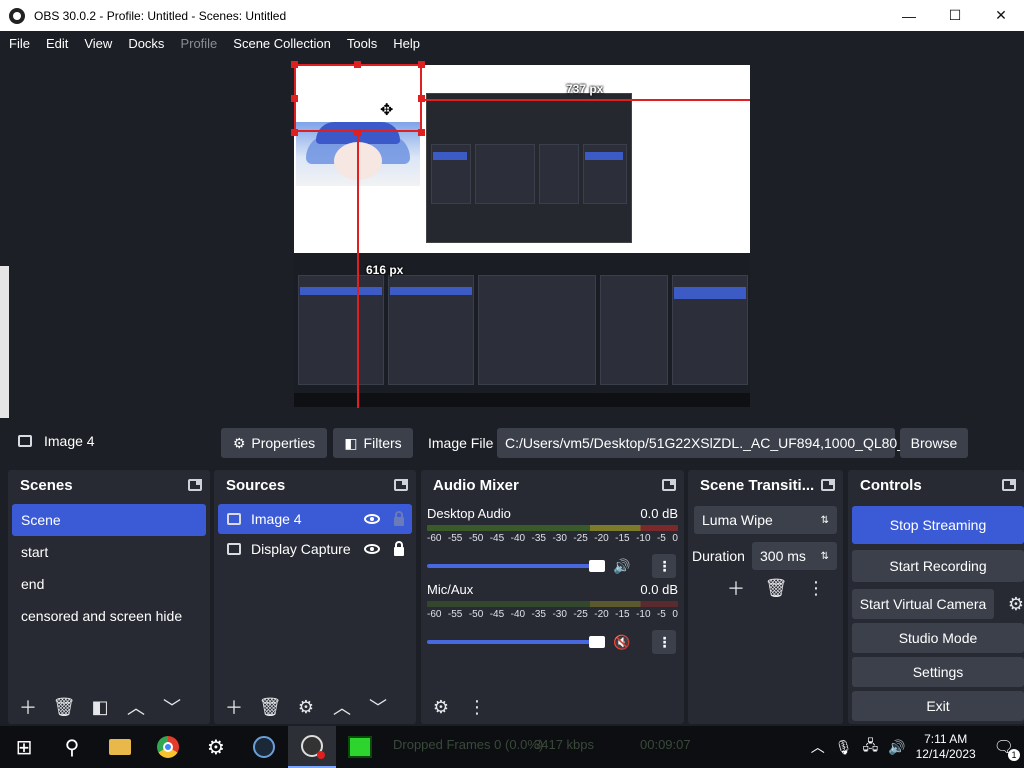  What do you see at coordinates (56, 441) in the screenshot?
I see `selected-source: Image 4` at bounding box center [56, 441].